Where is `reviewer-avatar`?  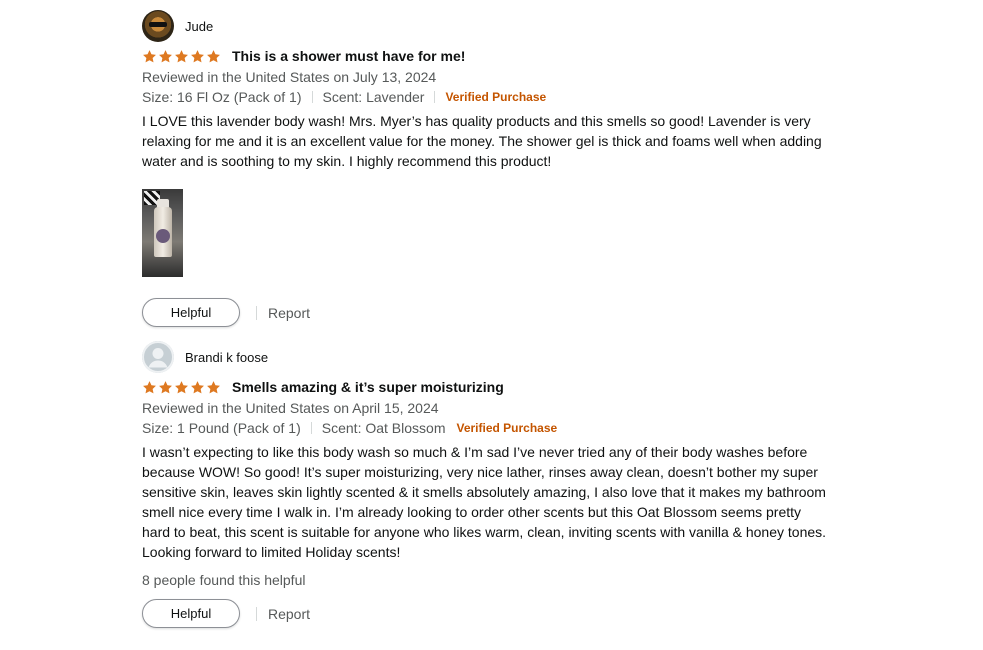 reviewer-avatar is located at coordinates (158, 26).